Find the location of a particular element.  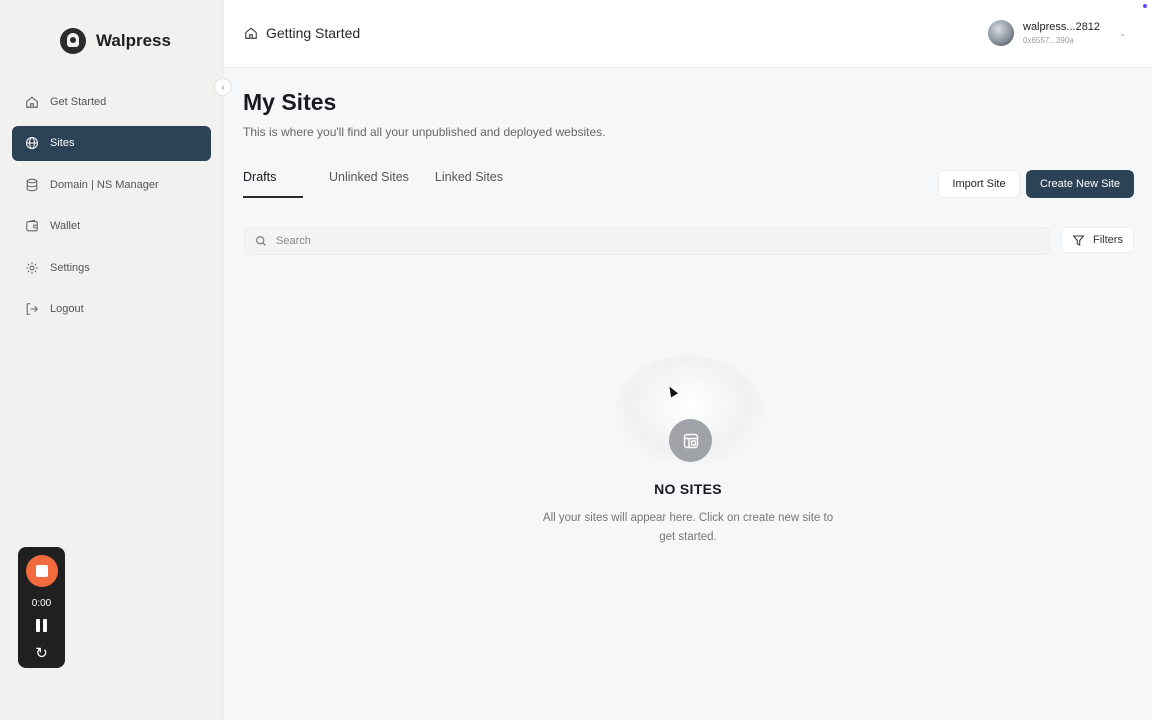

breadcrumb-label: Getting Started is located at coordinates (313, 33).